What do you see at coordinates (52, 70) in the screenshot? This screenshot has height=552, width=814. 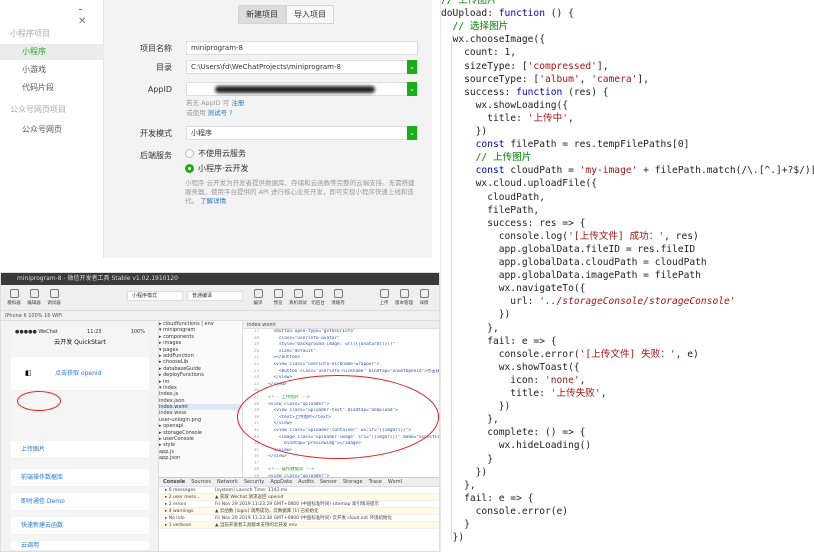 I see `sidebar-item-minigame: 小游戏` at bounding box center [52, 70].